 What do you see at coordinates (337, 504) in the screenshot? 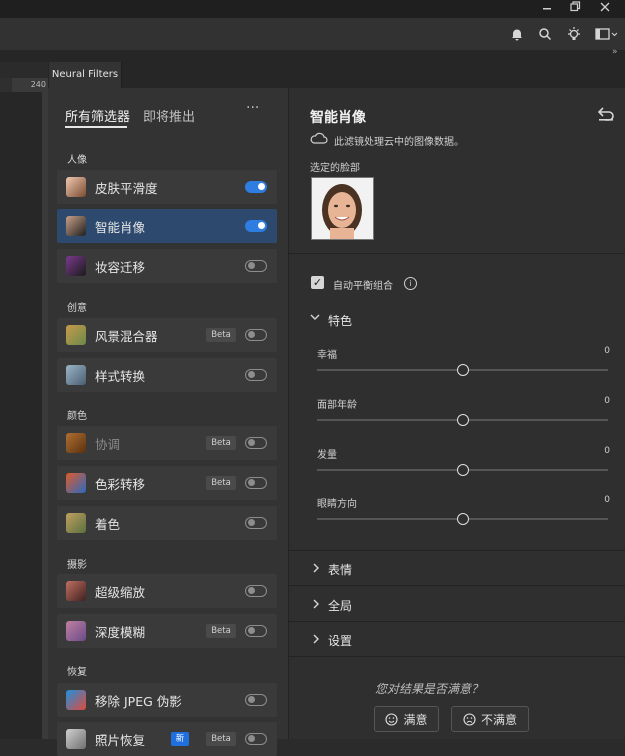
I see `slider-label-eye-direction: 眼睛方向` at bounding box center [337, 504].